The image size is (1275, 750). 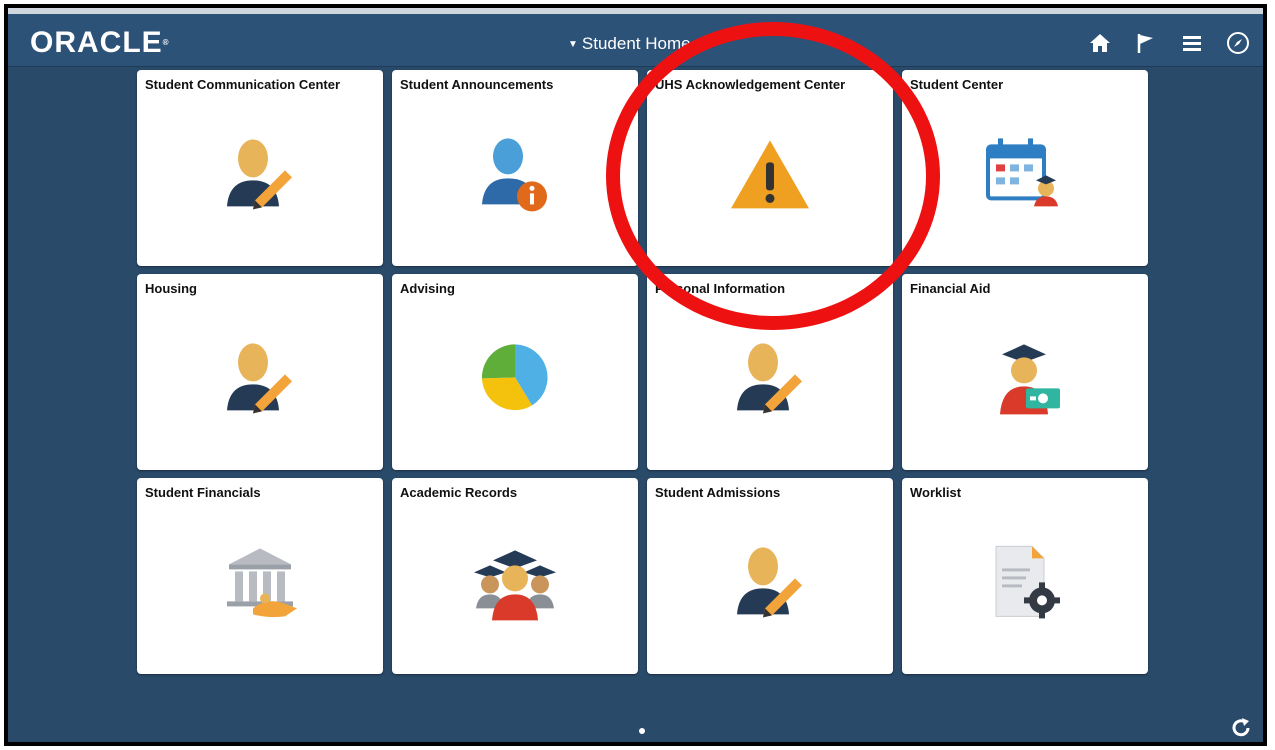 I want to click on page-indicator-dot, so click(x=642, y=731).